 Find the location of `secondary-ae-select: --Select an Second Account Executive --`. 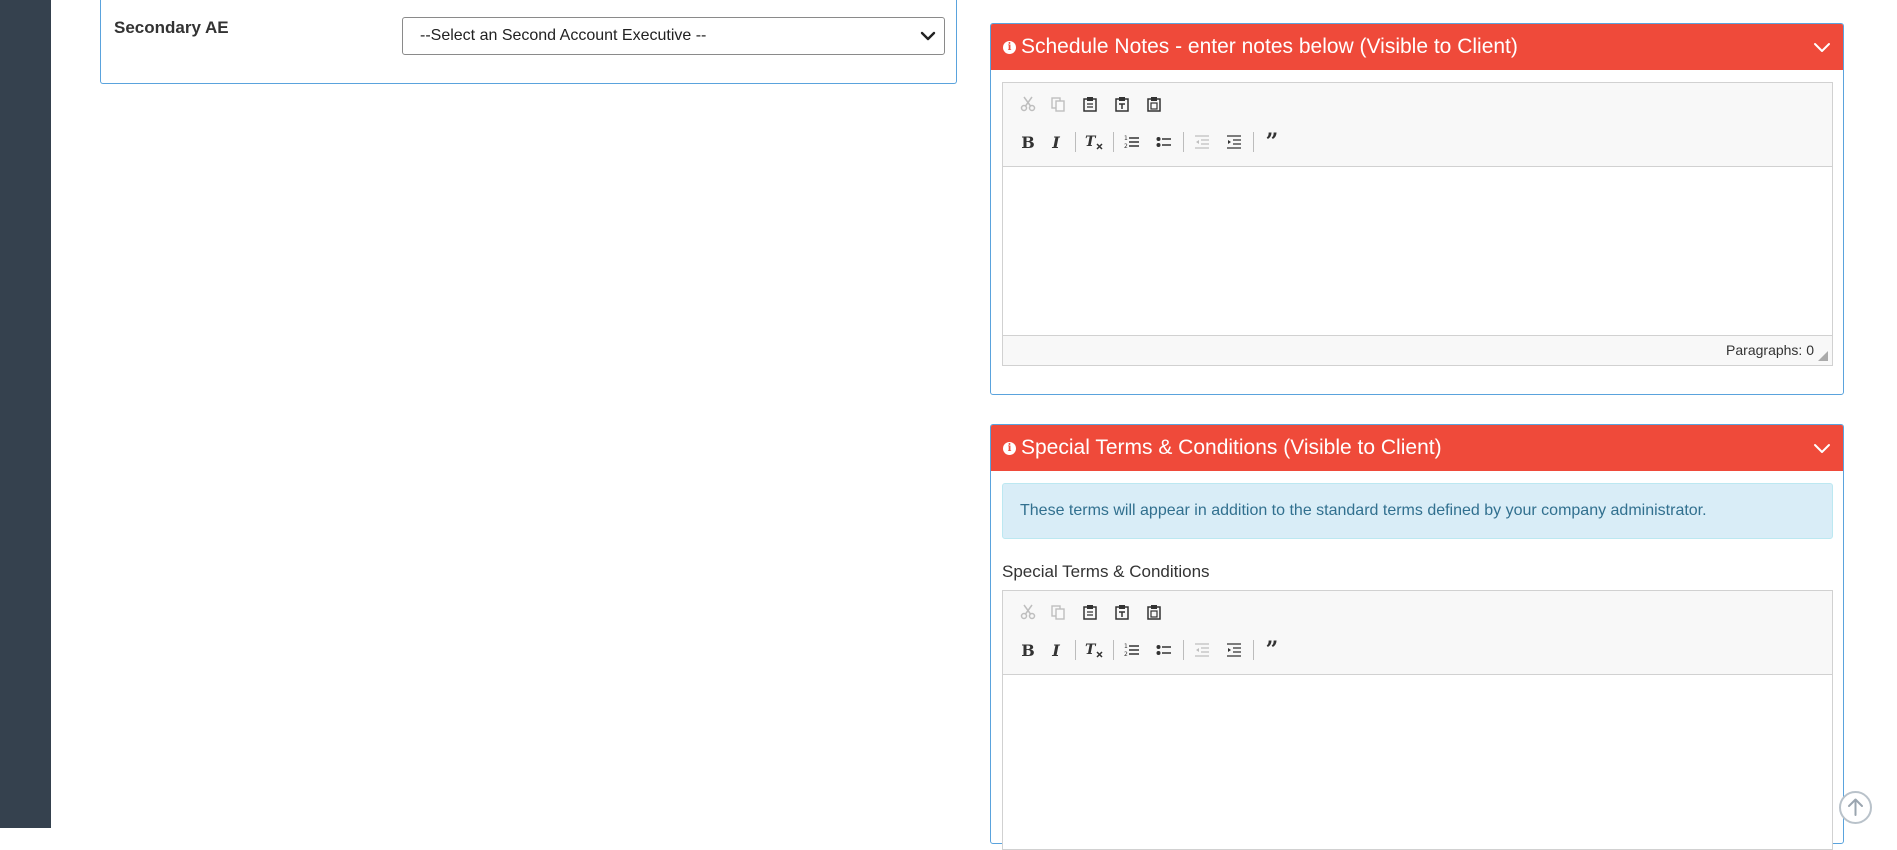

secondary-ae-select: --Select an Second Account Executive -- is located at coordinates (673, 36).